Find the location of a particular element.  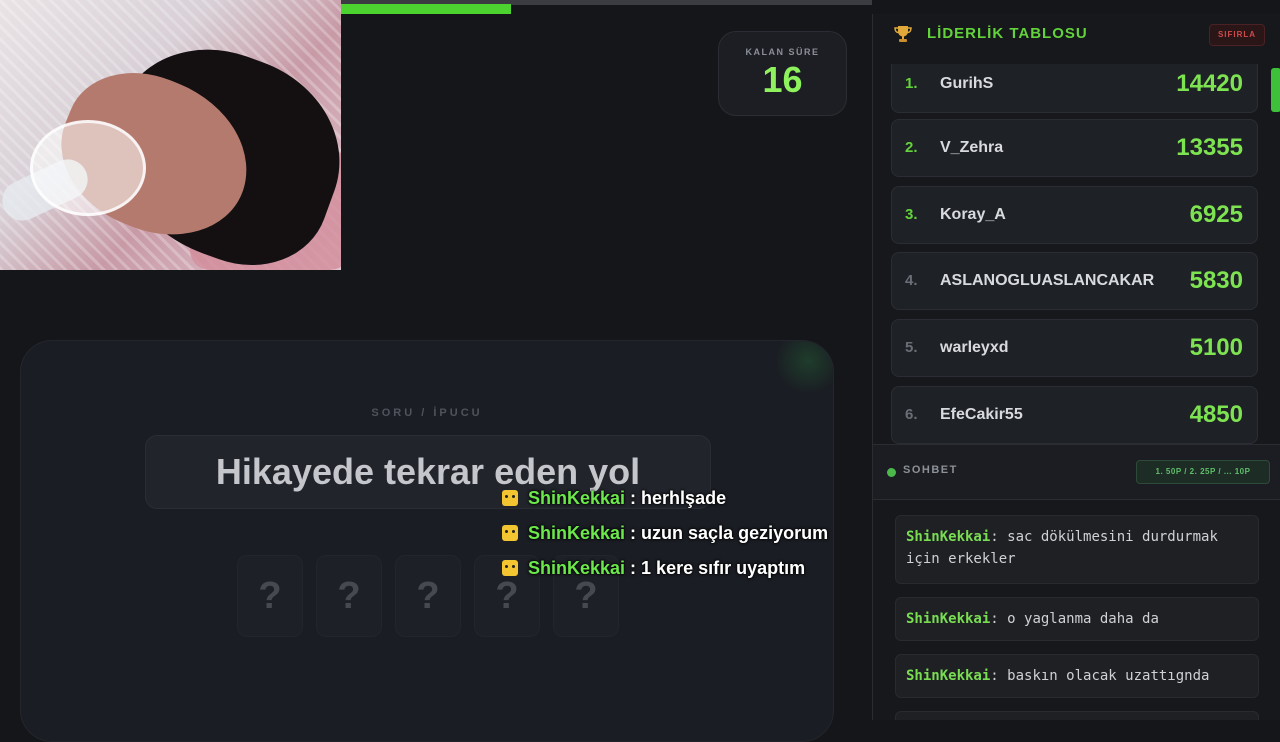

leaderboard-name: EfeCakir55 is located at coordinates (981, 414).